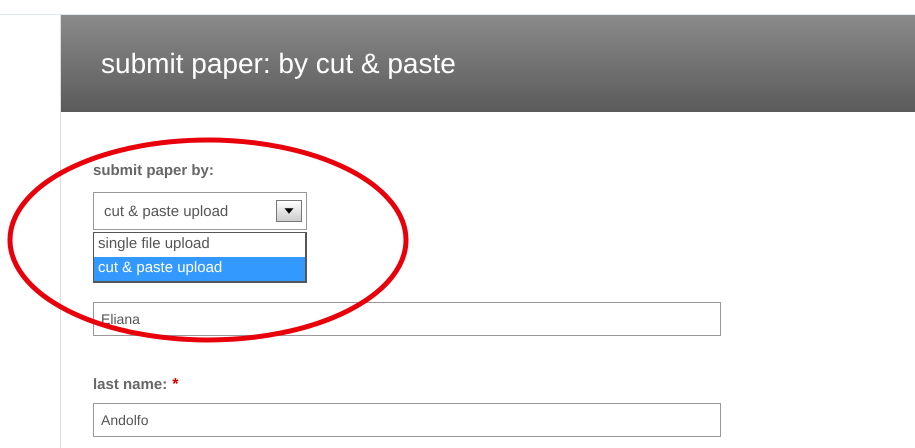 The width and height of the screenshot is (915, 448). I want to click on field-label: submit paper by:, so click(153, 170).